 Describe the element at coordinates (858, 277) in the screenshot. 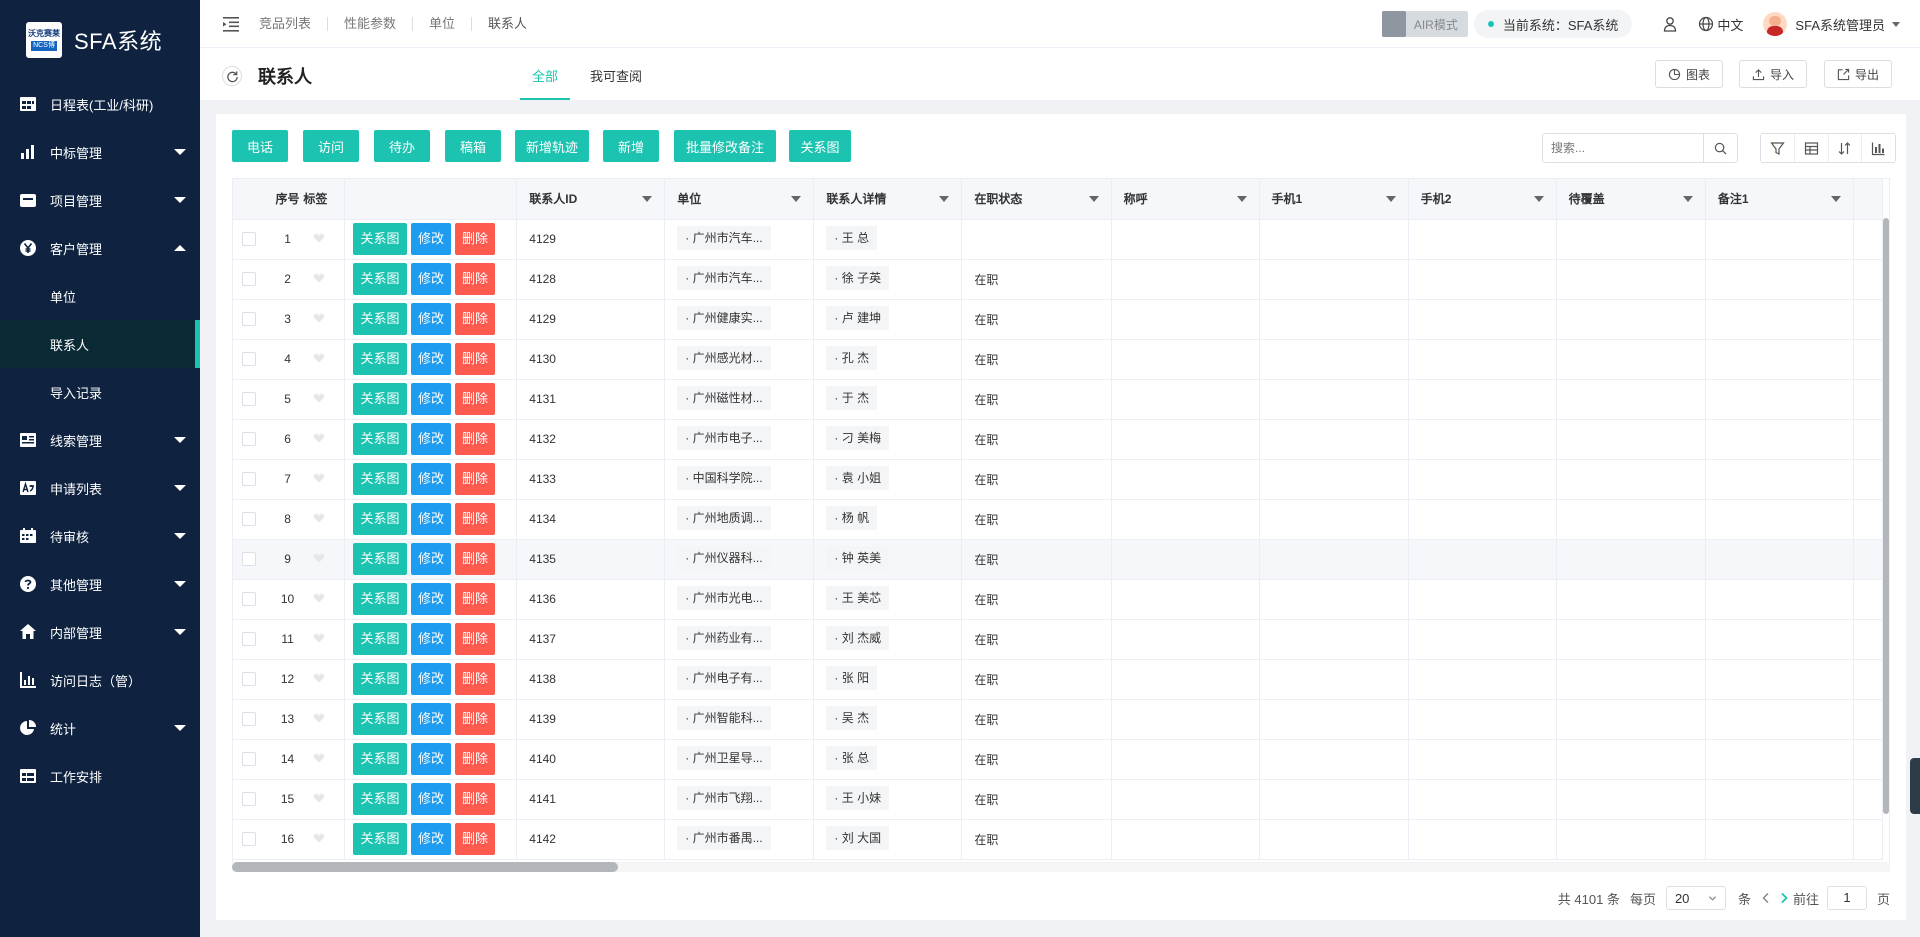

I see `contact-link: · 徐 子英` at that location.